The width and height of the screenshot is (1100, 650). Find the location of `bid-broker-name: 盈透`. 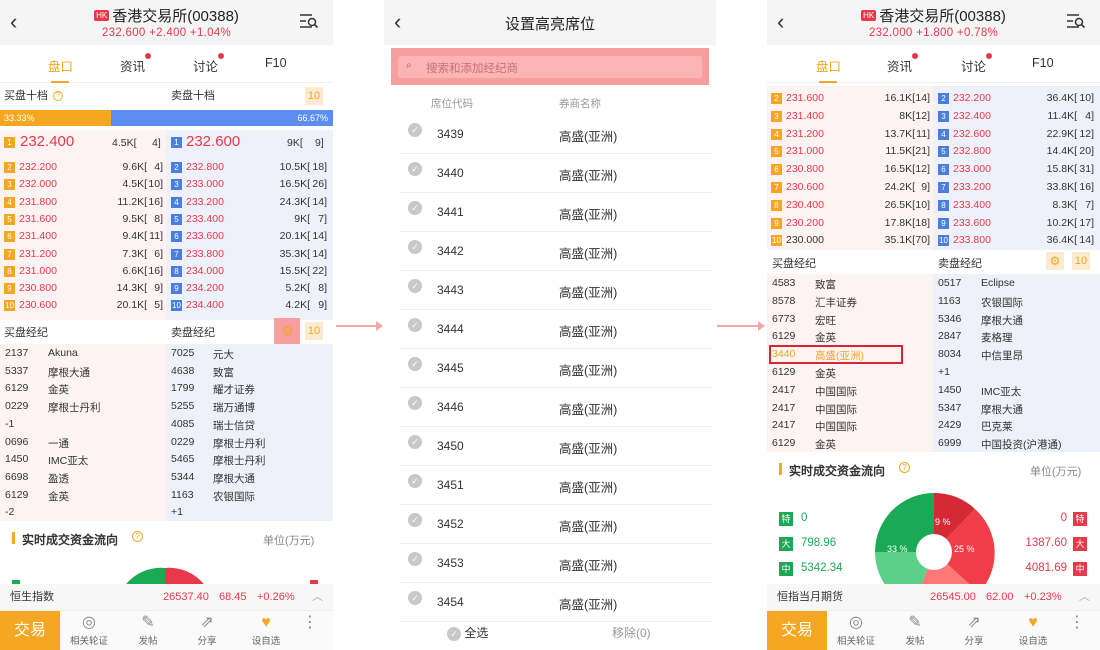

bid-broker-name: 盈透 is located at coordinates (58, 478).